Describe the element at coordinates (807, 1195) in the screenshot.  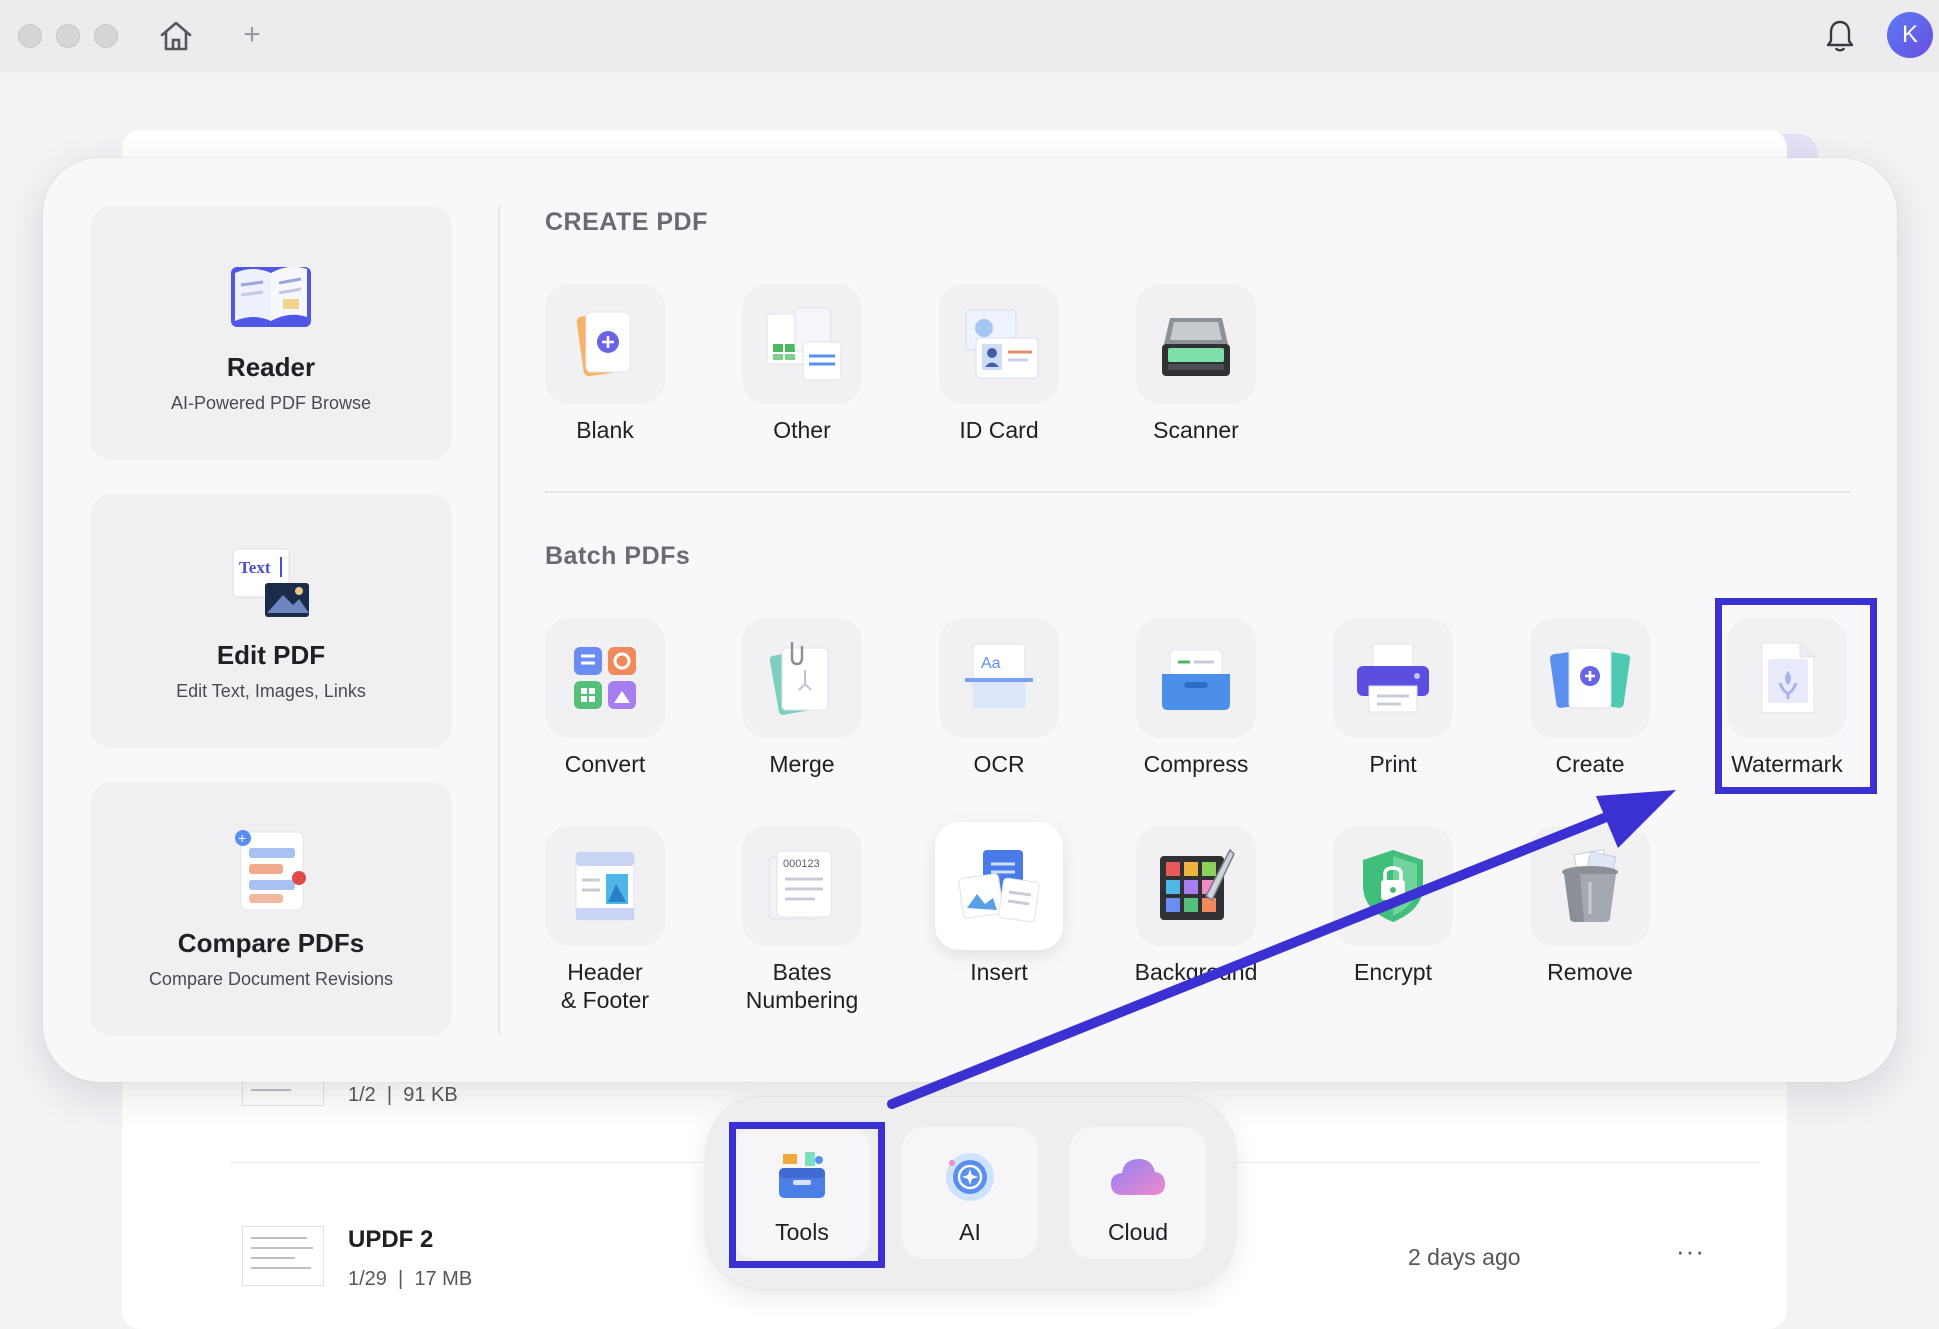
I see `tools-highlight-box` at that location.